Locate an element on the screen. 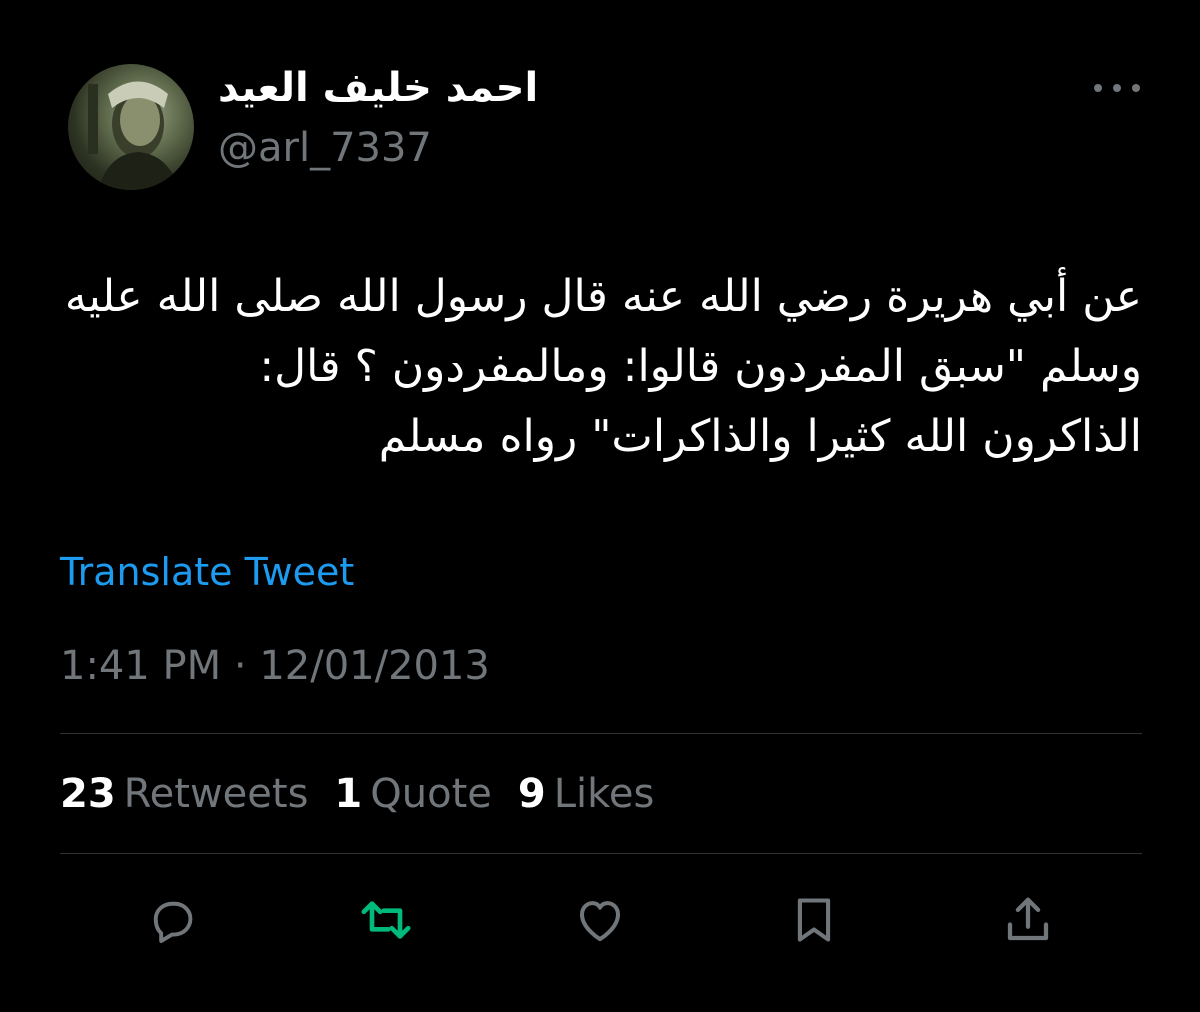 This screenshot has width=1200, height=1012. tweet-line: الذاكرون الله كثيرا والذاكرات" رواه مسلم is located at coordinates (760, 436).